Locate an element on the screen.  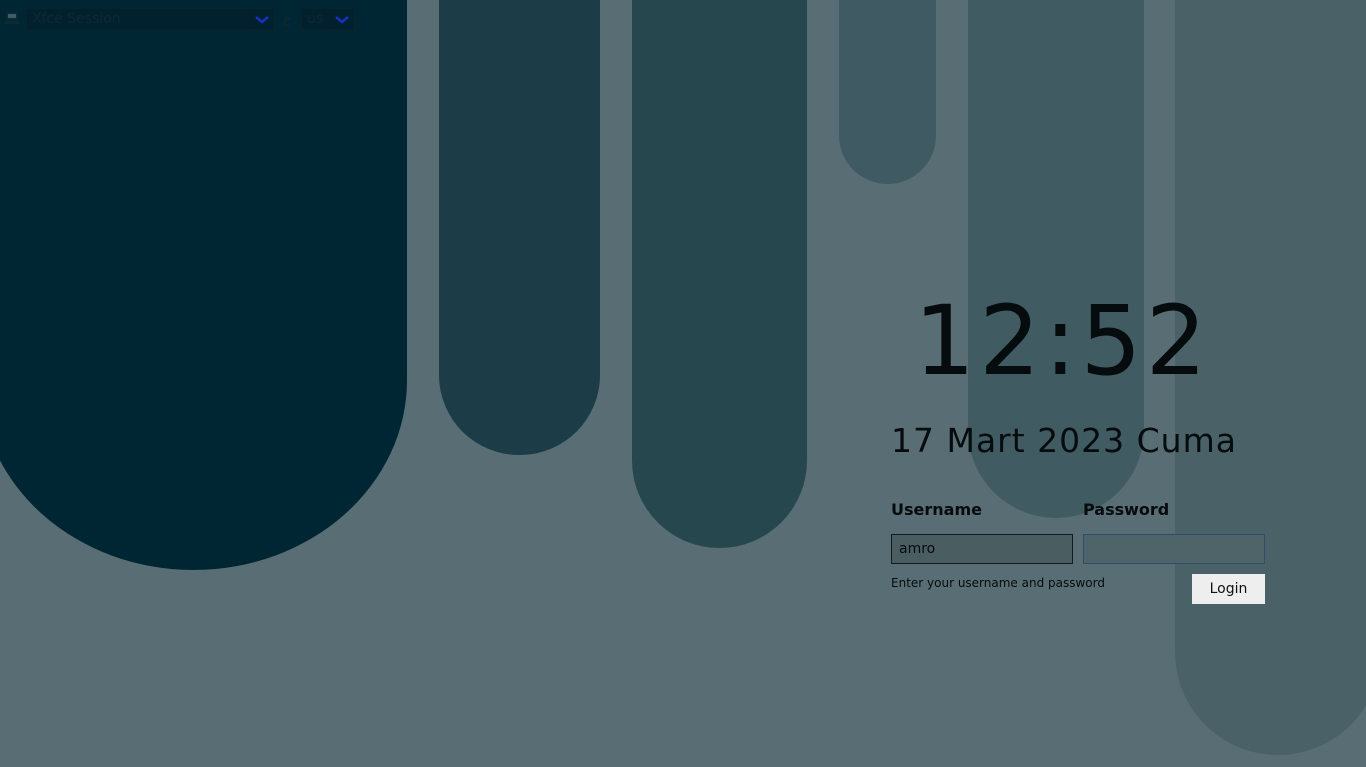
password-label: Password is located at coordinates (1126, 509).